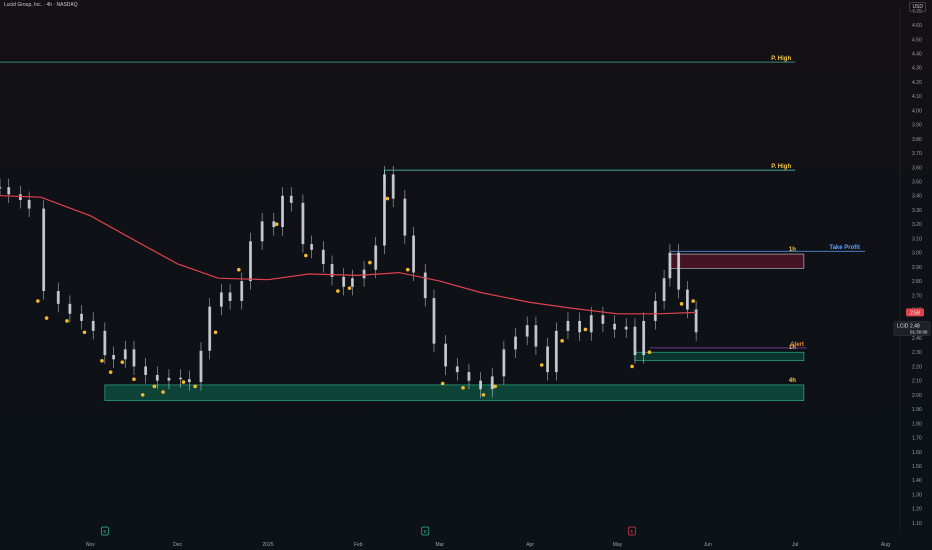  Describe the element at coordinates (917, 211) in the screenshot. I see `y-tick-label: 3.30` at that location.